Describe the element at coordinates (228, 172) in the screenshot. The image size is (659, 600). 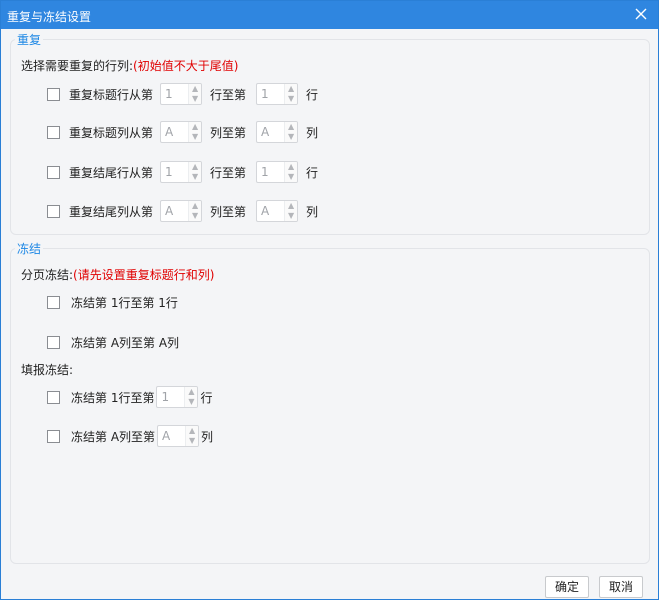
I see `repeat-end-rows-middle: 行至第` at that location.